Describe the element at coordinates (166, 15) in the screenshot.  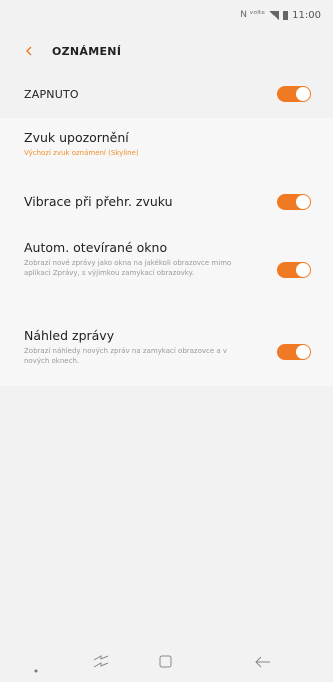
I see `status-bar: N ᵛᵒˡᵗᵉ 11:00` at that location.